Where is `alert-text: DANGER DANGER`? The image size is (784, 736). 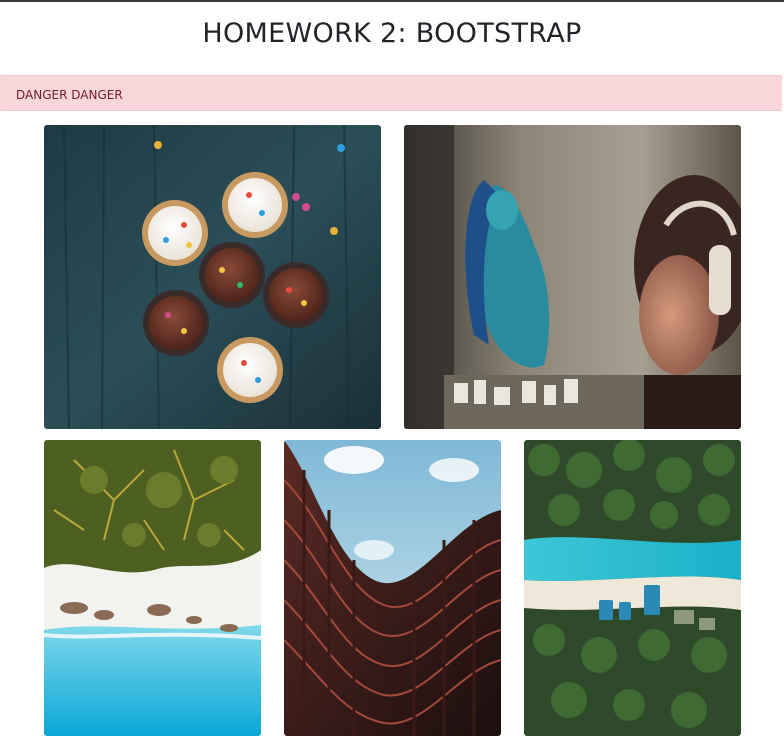 alert-text: DANGER DANGER is located at coordinates (69, 95).